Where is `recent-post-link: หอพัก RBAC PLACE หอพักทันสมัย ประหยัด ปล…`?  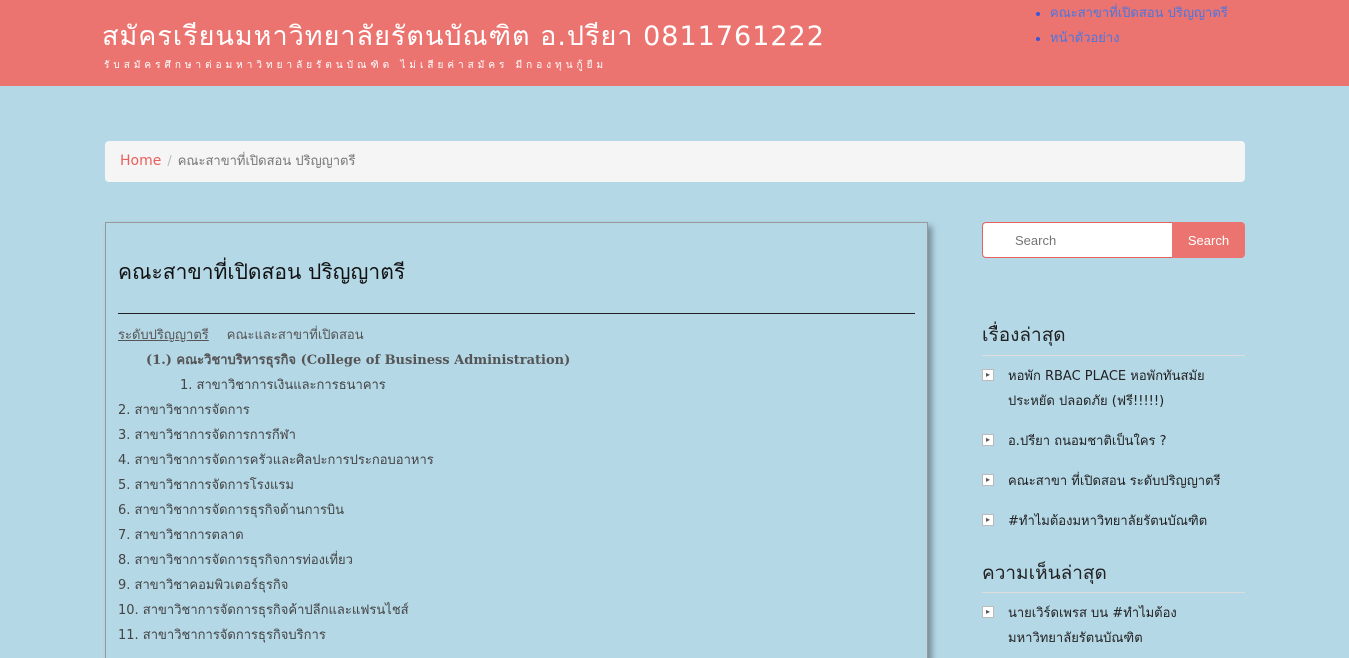
recent-post-link: หอพัก RBAC PLACE หอพักทันสมัย ประหยัด ปล… is located at coordinates (1106, 389).